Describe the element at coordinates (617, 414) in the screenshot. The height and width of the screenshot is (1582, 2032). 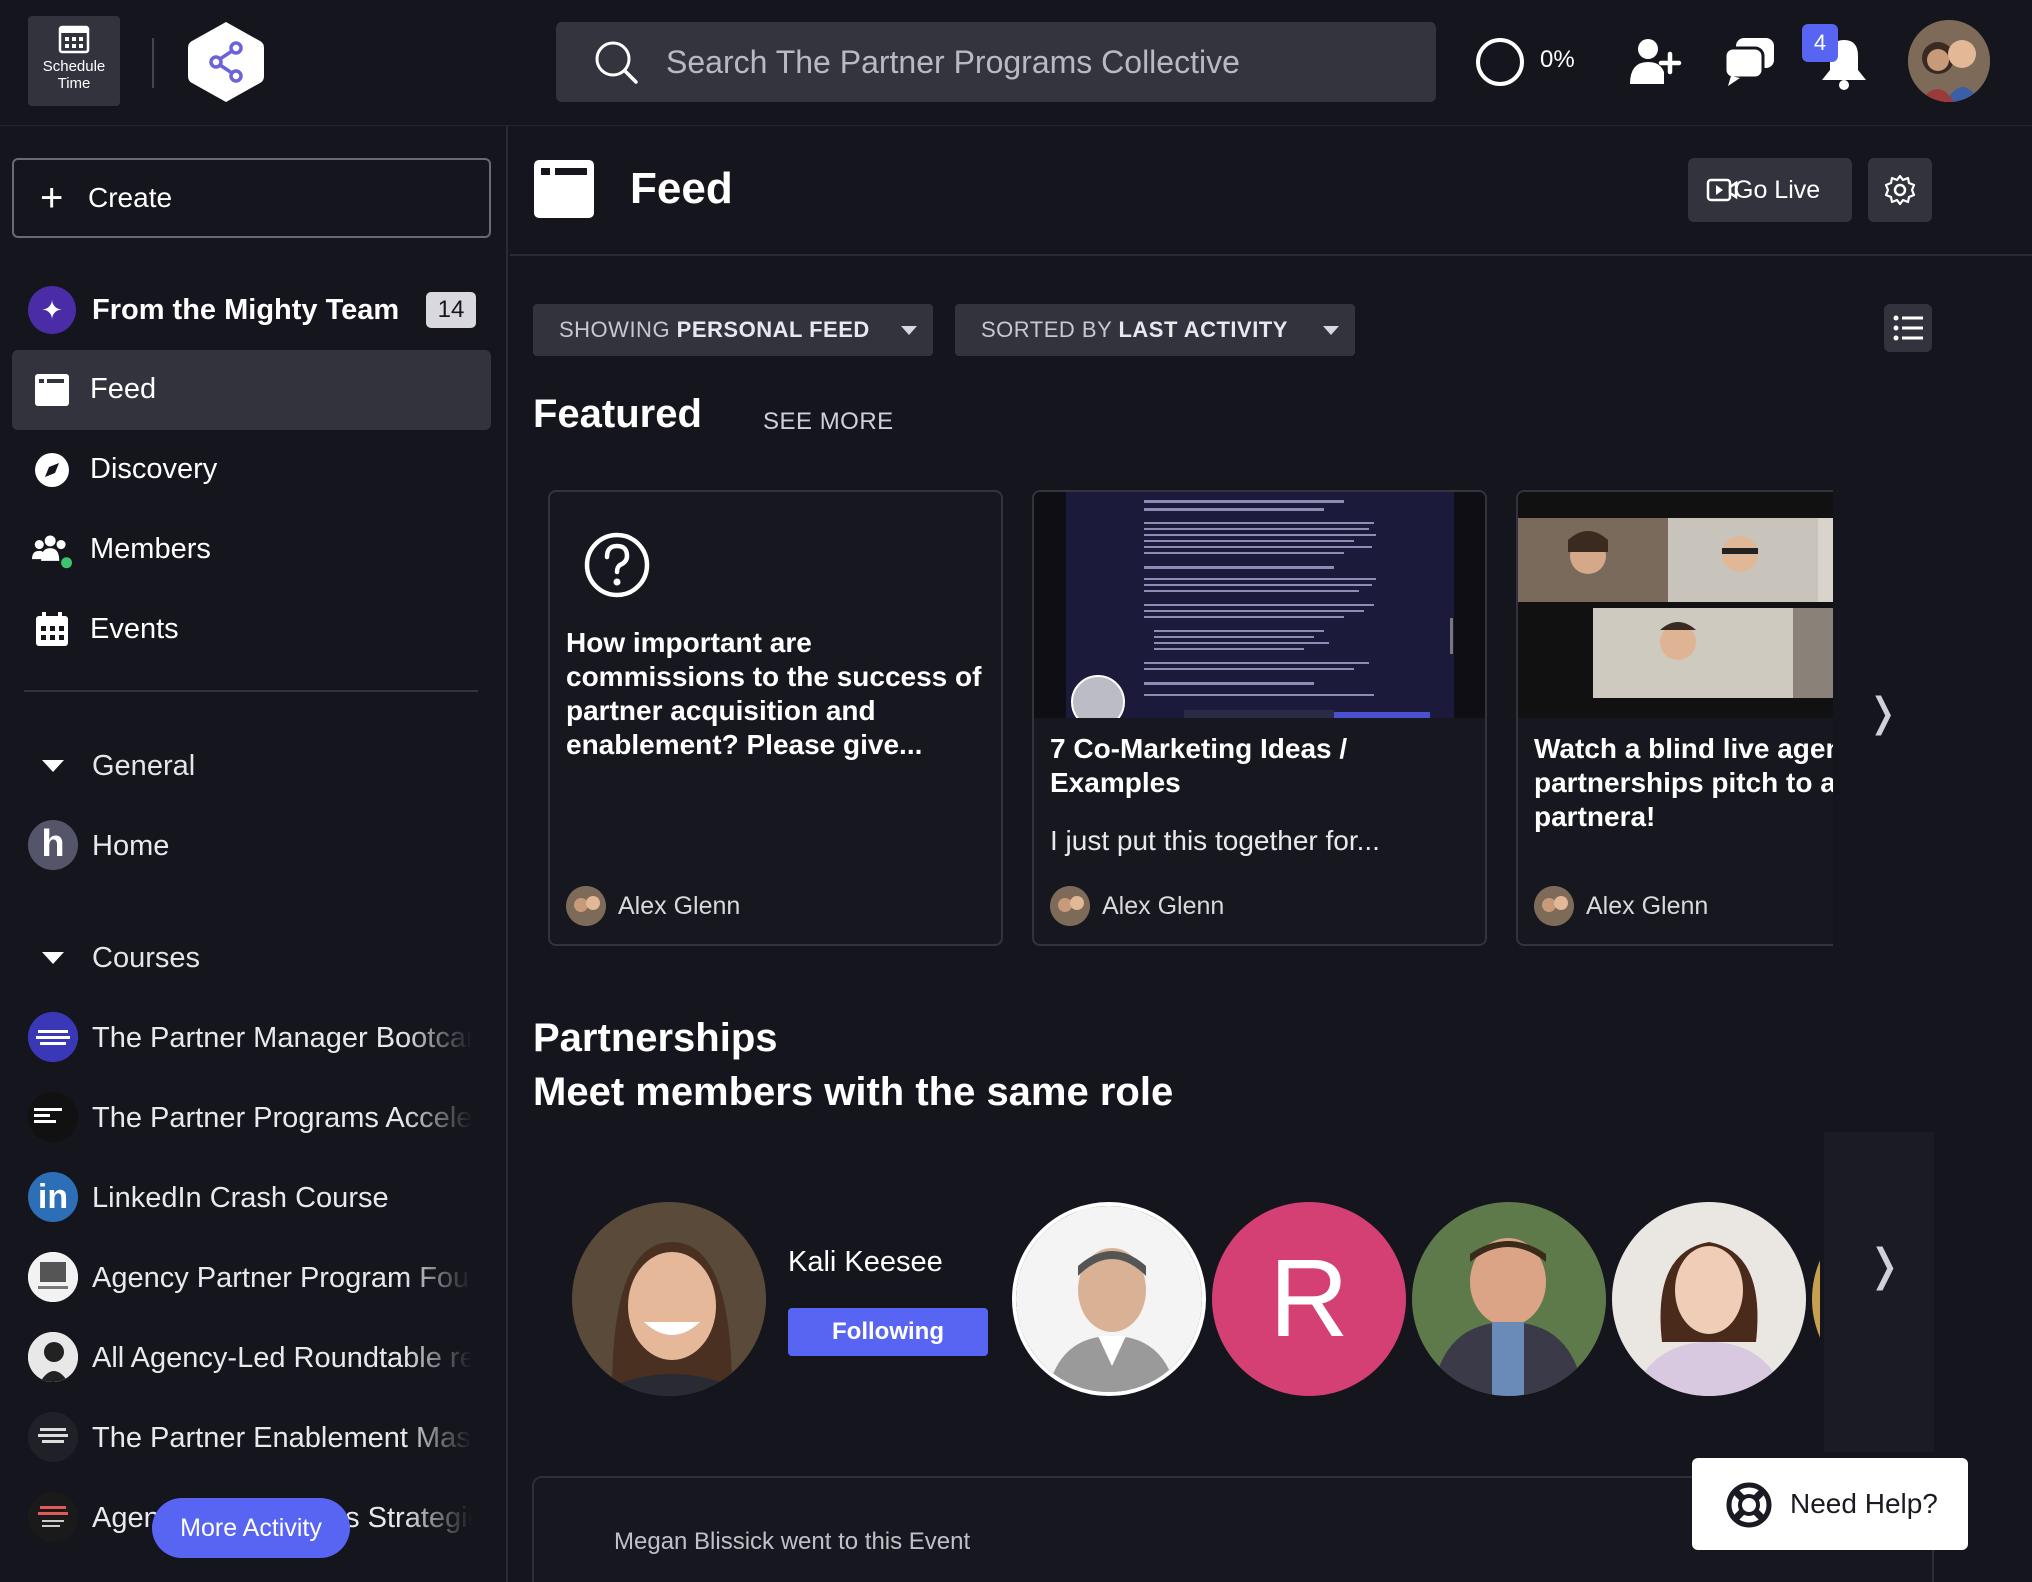
I see `featured-heading: Featured` at that location.